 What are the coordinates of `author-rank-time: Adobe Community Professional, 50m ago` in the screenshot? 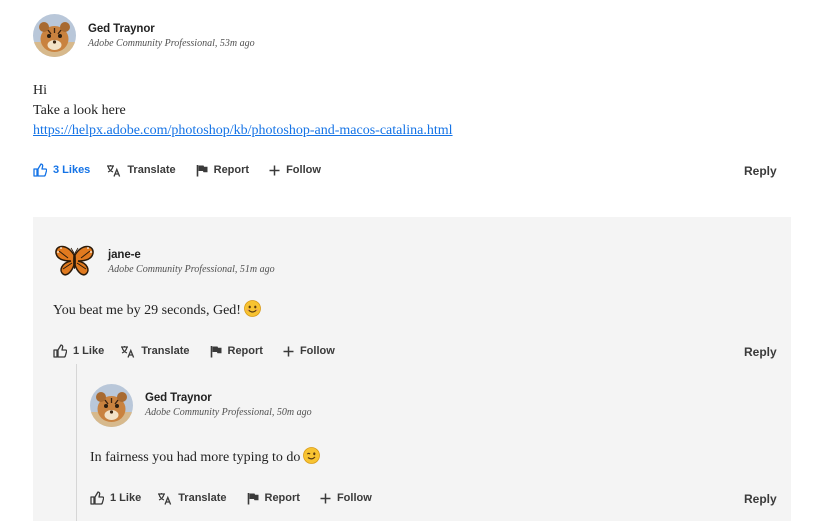 It's located at (228, 412).